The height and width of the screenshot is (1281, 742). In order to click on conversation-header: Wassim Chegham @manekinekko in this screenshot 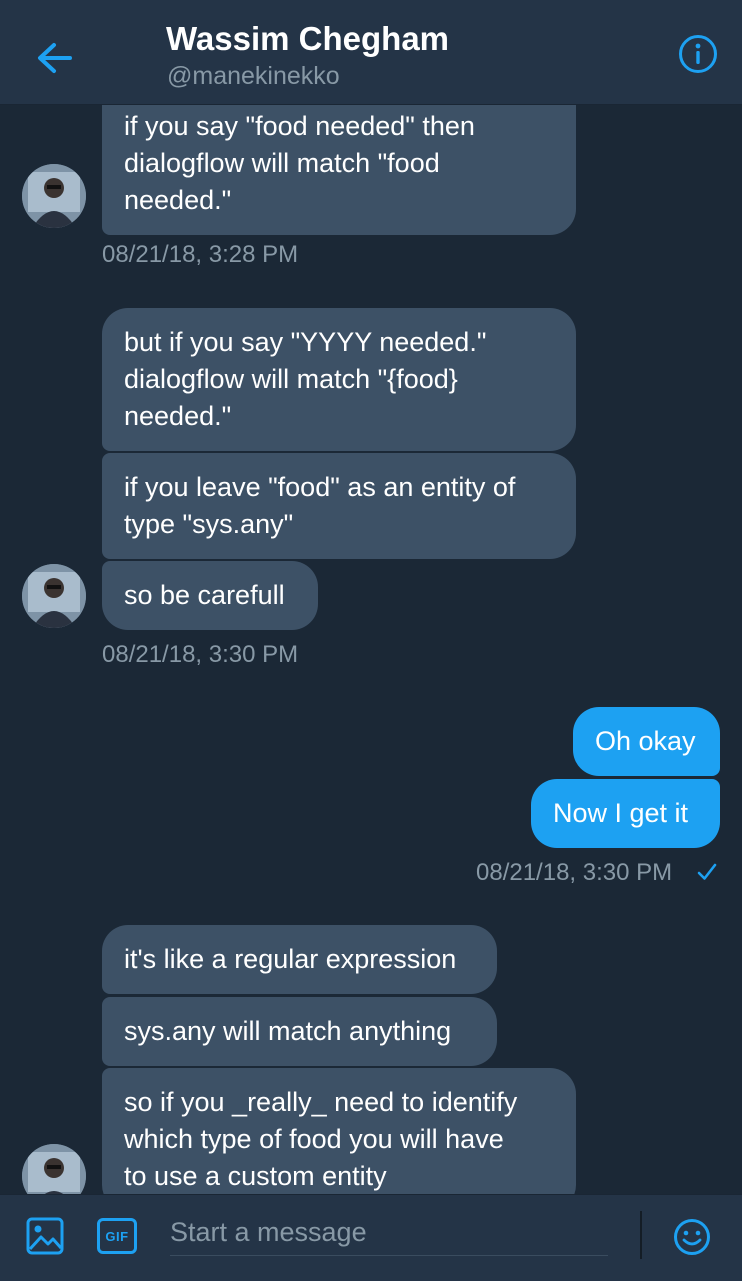, I will do `click(371, 52)`.